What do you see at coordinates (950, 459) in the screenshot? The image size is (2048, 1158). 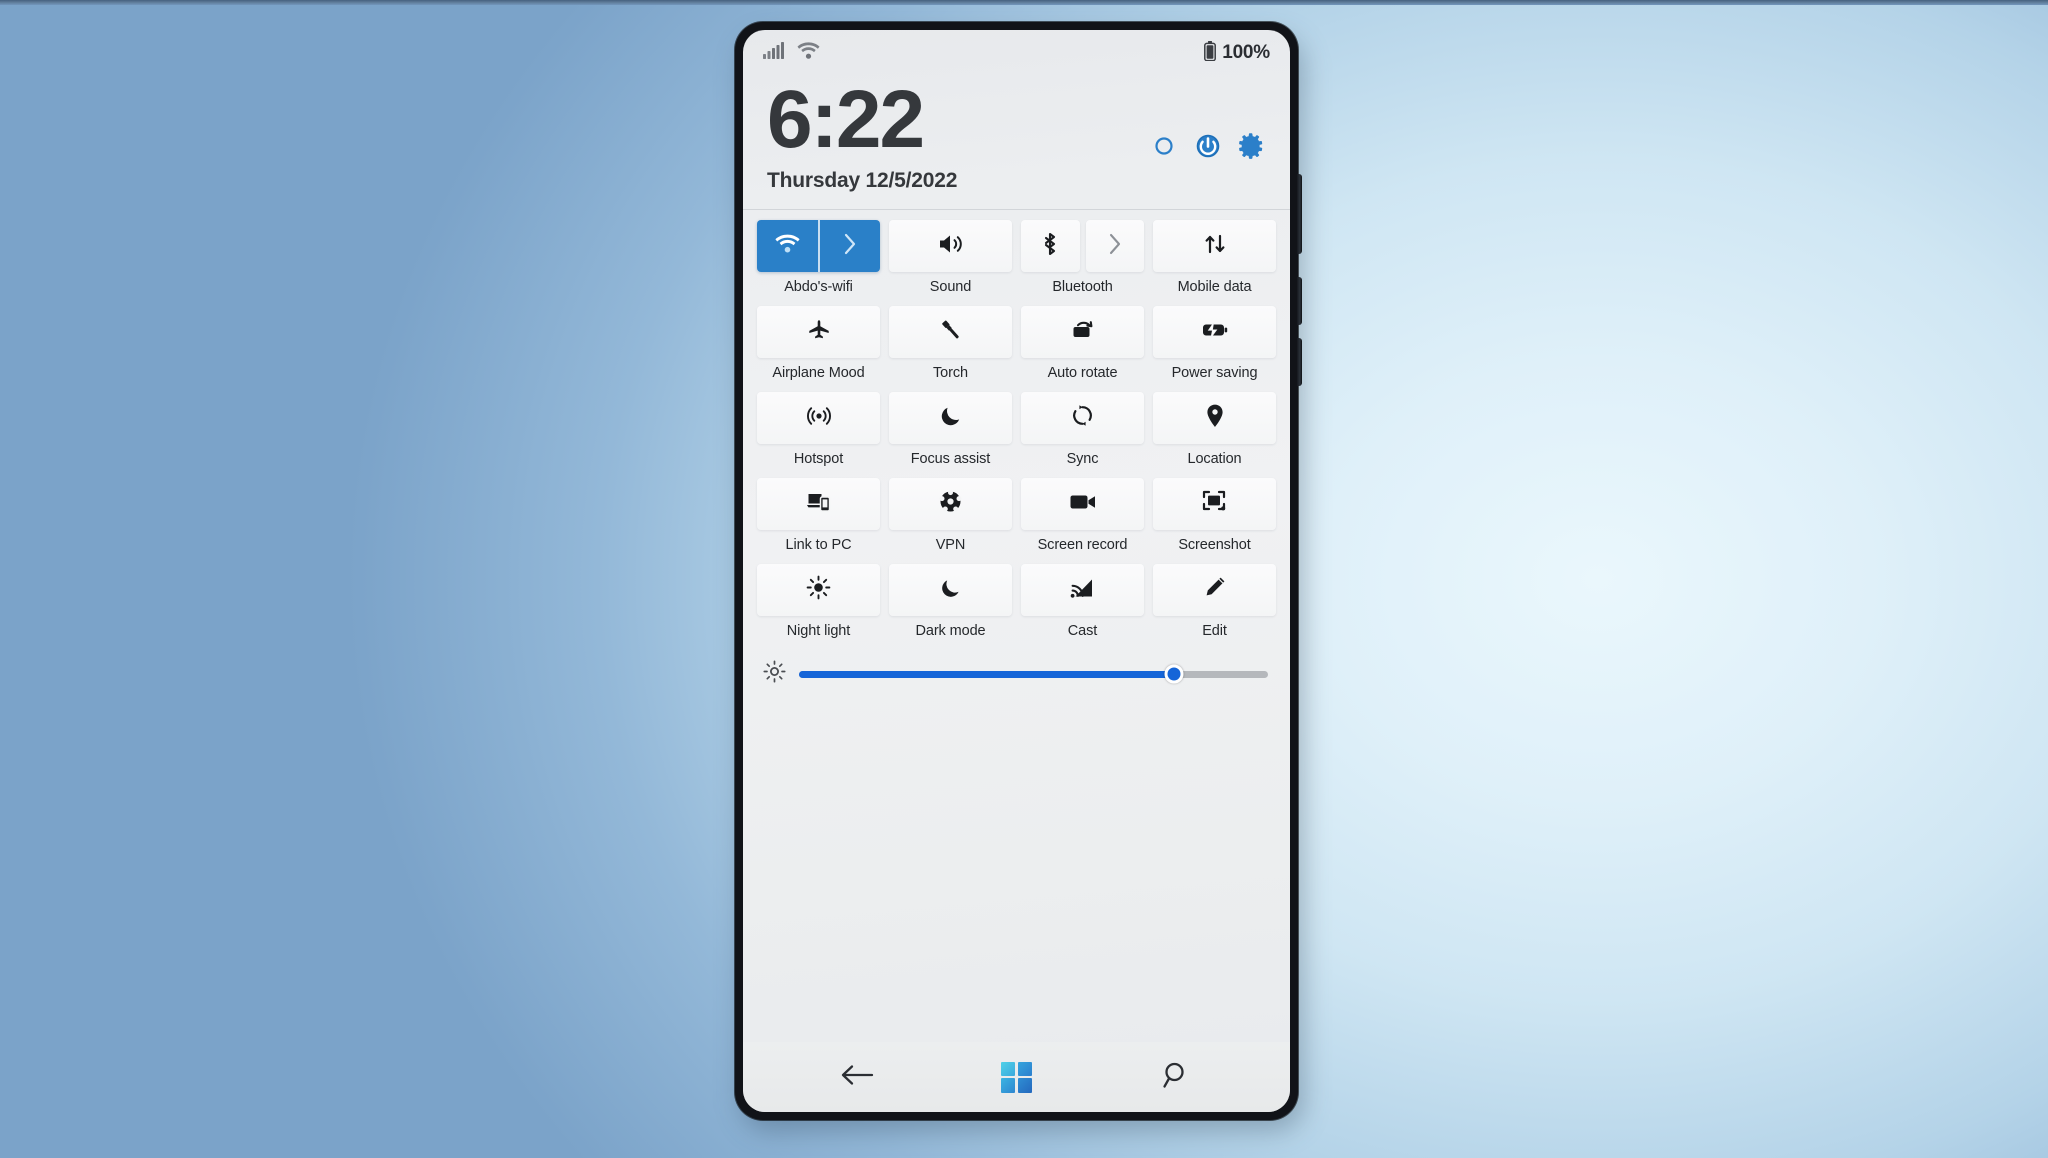 I see `quick-tile-label: Focus assist` at bounding box center [950, 459].